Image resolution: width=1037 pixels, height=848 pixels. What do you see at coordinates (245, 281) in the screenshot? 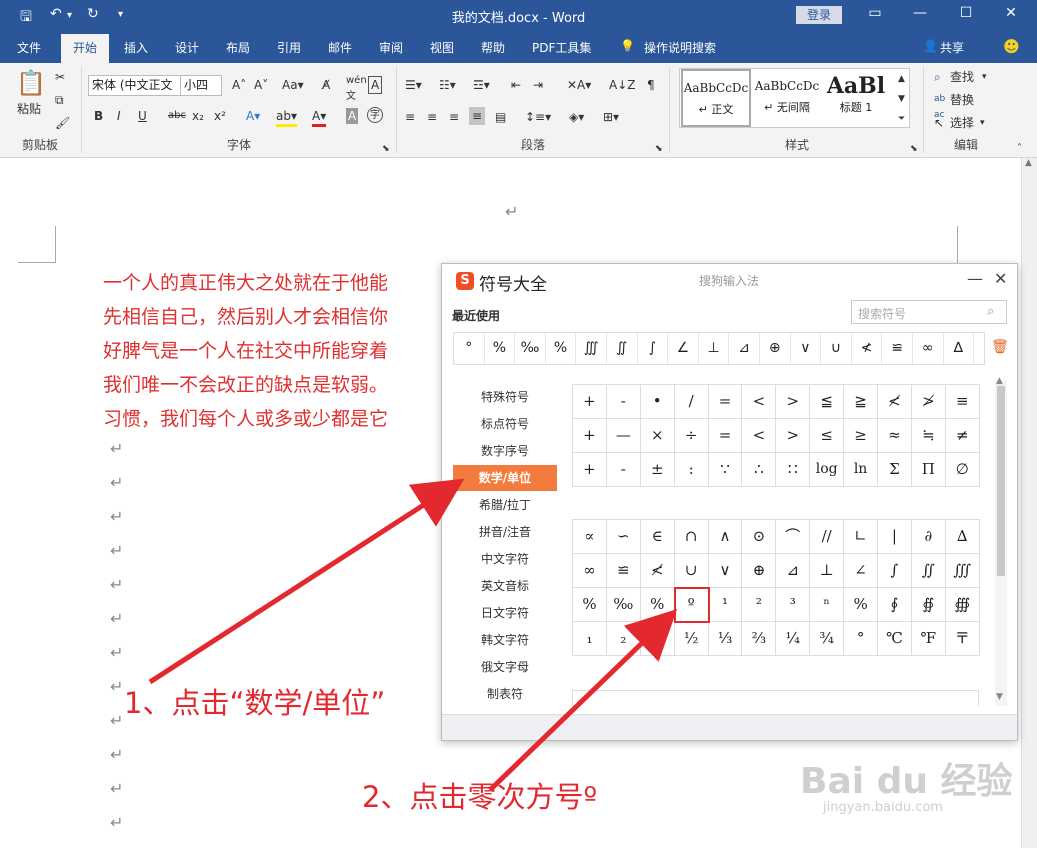
I see `document-paragraph: 一个人的真正伟大之处就在于他能` at bounding box center [245, 281].